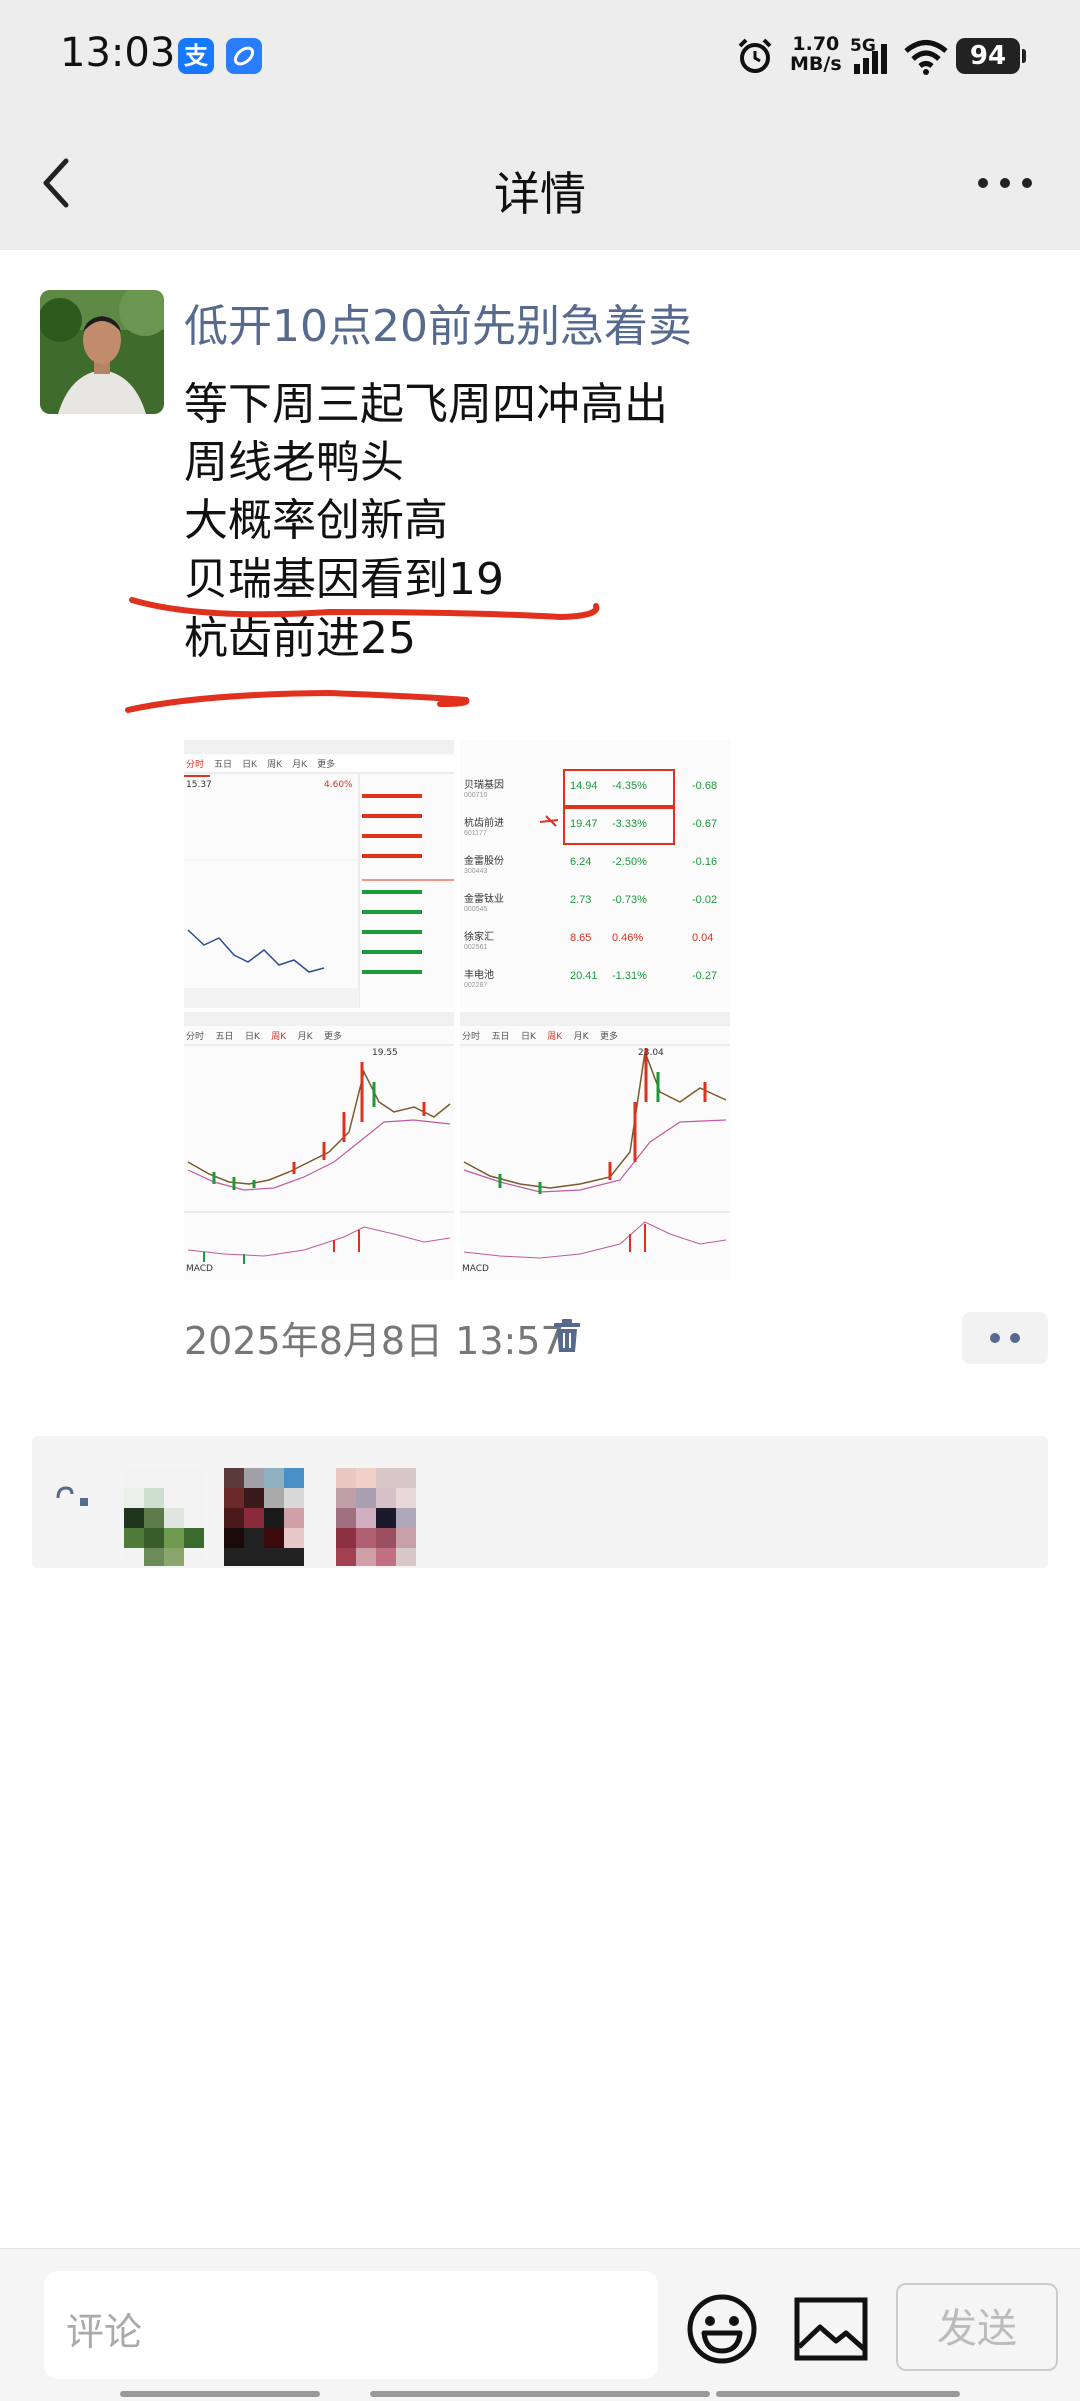 The height and width of the screenshot is (2401, 1080). What do you see at coordinates (705, 900) in the screenshot?
I see `stock-extra: -0.02` at bounding box center [705, 900].